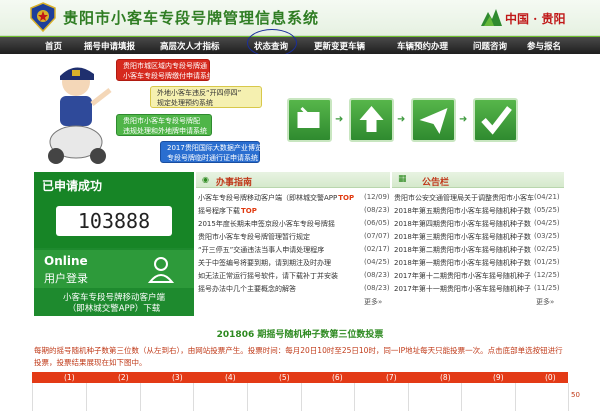 This screenshot has height=411, width=600. What do you see at coordinates (479, 224) in the screenshot?
I see `notice-item: 2018年第四期贵阳市小客车摇号随机种子数 (04/25)` at bounding box center [479, 224].